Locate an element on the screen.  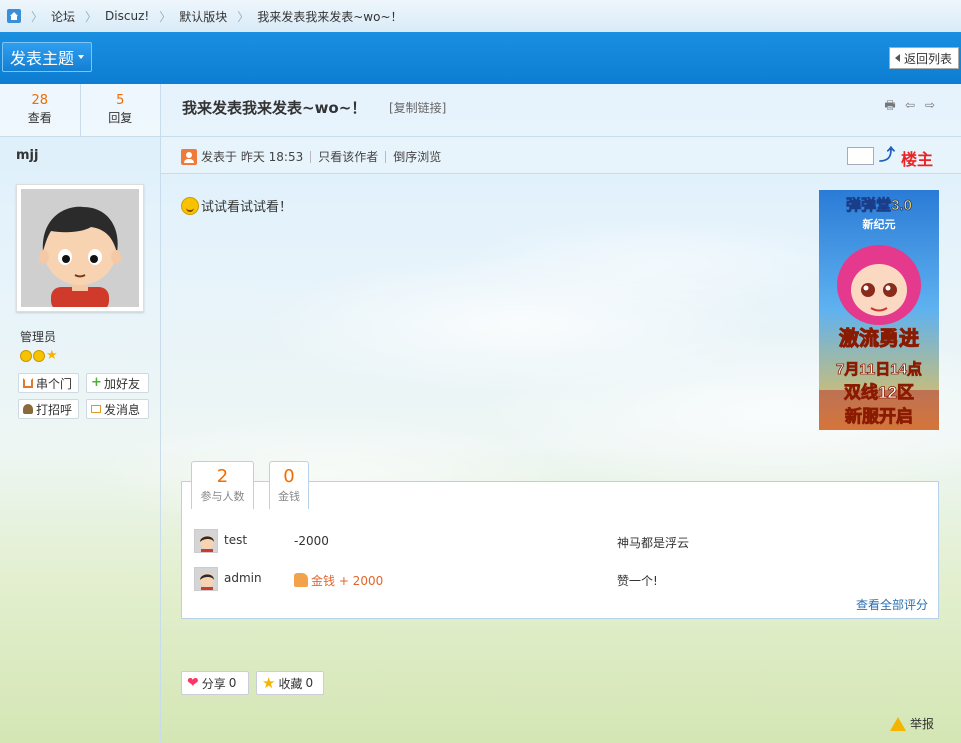
views-label: 查看 is located at coordinates (39, 118).